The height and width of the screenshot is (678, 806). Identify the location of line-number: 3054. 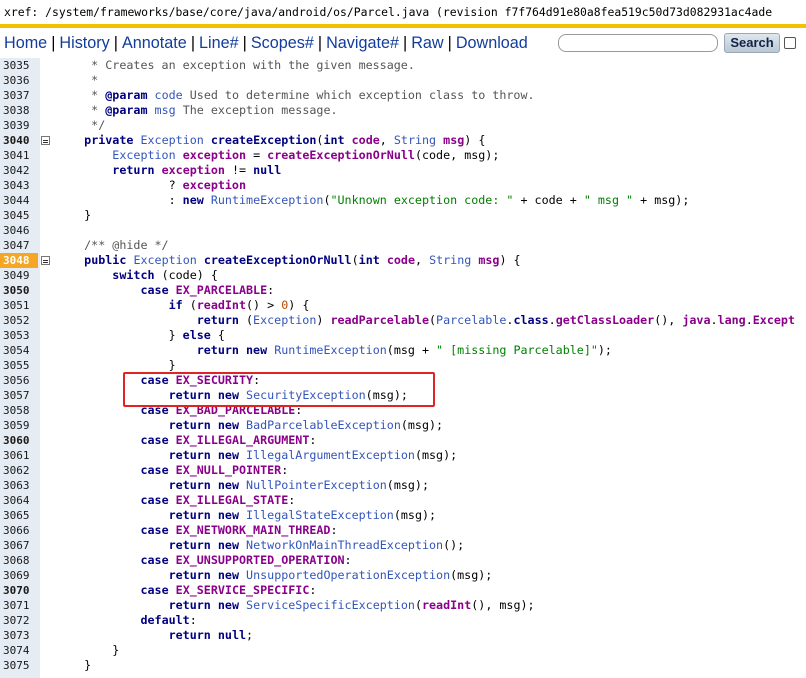
(19, 350).